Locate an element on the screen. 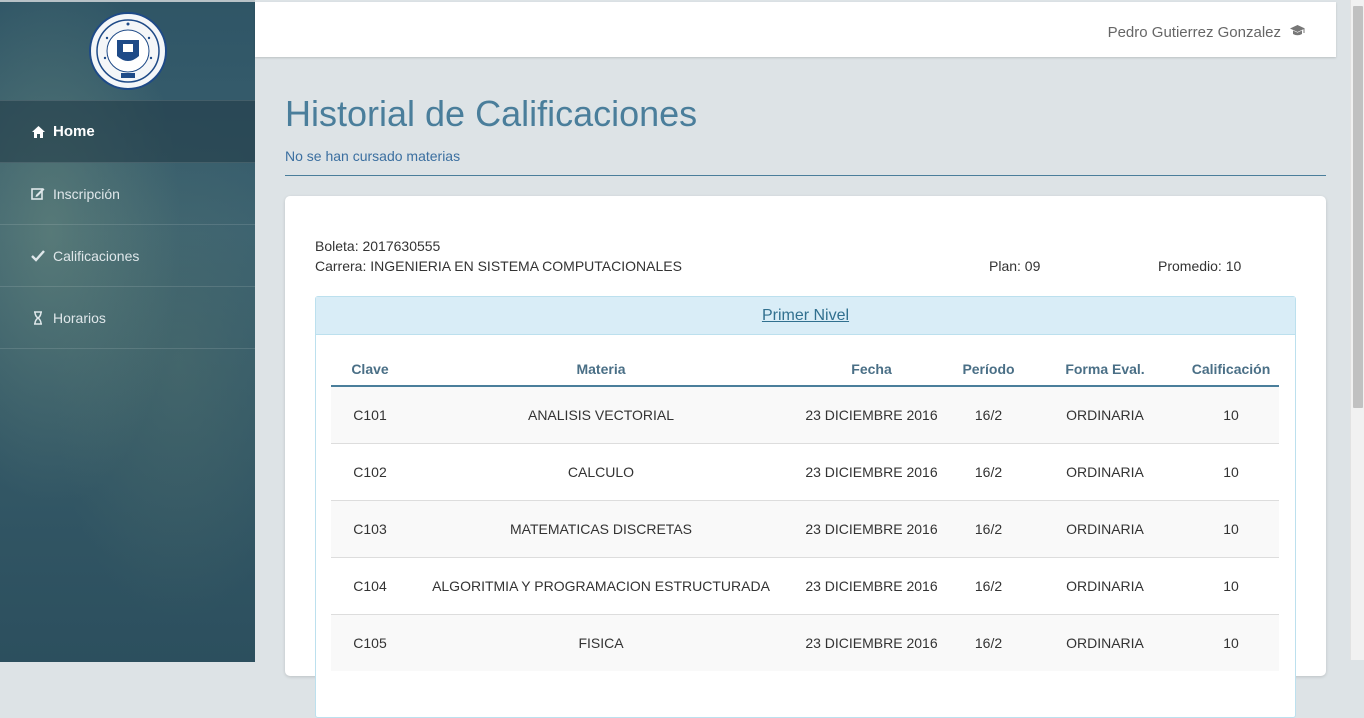 The width and height of the screenshot is (1364, 718). column-header-fecha: Fecha is located at coordinates (871, 370).